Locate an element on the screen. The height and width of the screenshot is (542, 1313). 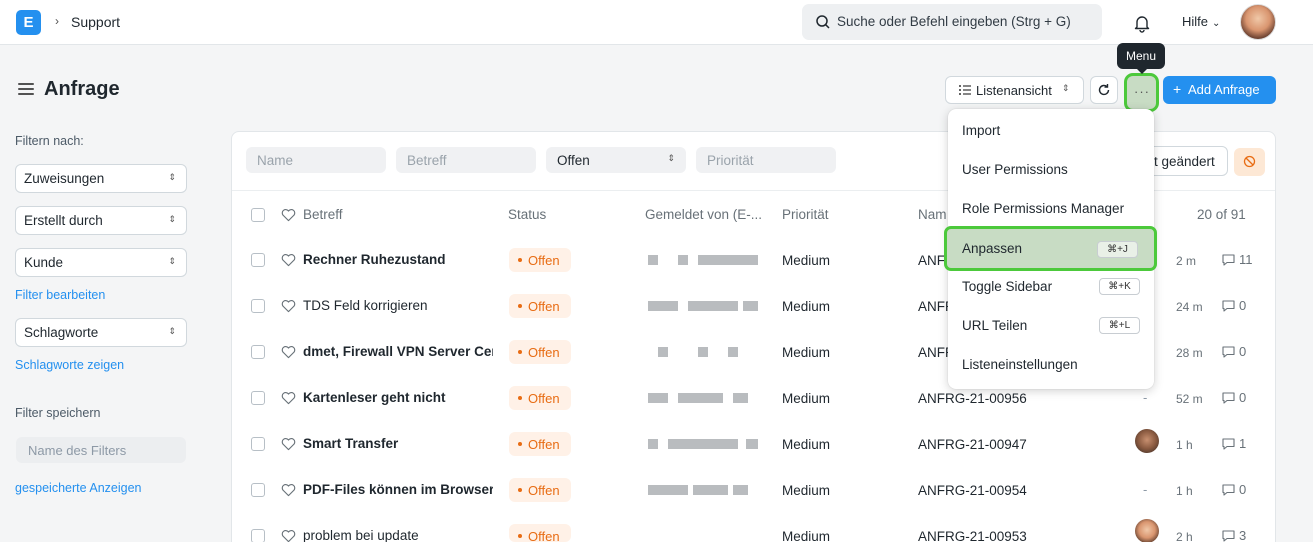
name-filter: Name is located at coordinates (316, 160).